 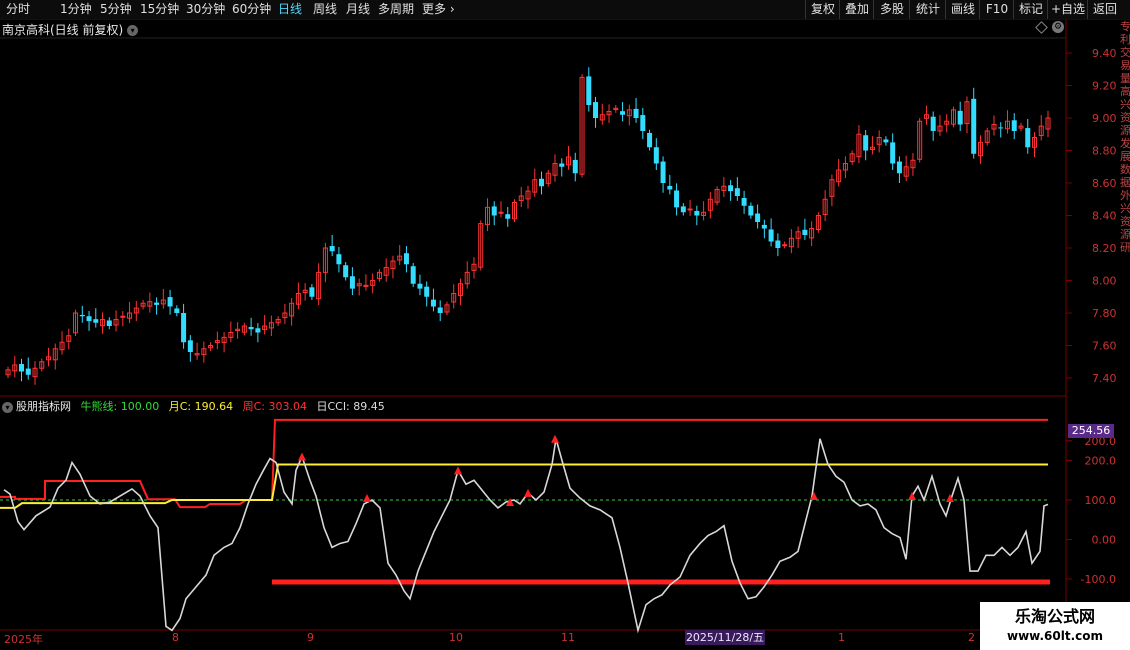 What do you see at coordinates (1104, 86) in the screenshot?
I see `price-label: 9.20` at bounding box center [1104, 86].